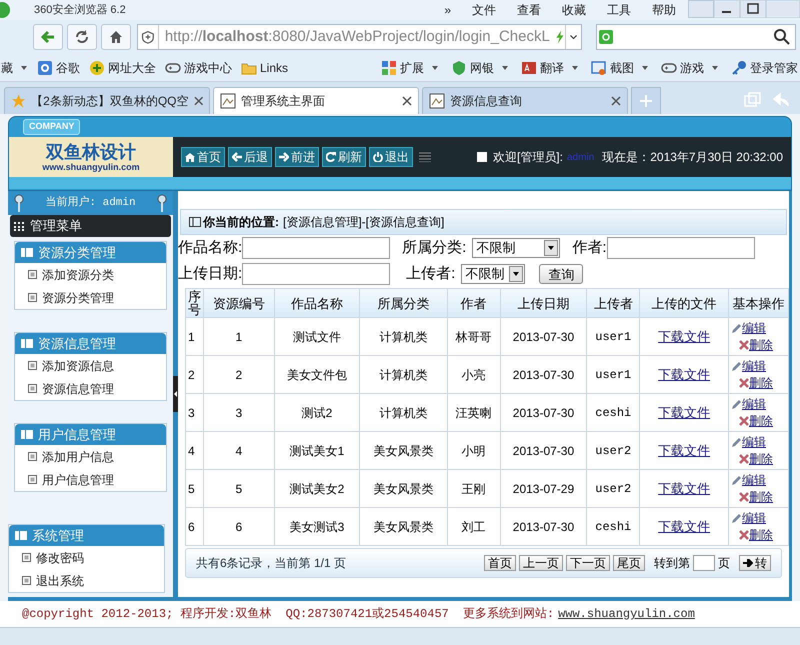 The width and height of the screenshot is (800, 645). I want to click on datetime-text: 现在是：2013年7月30日 20:32:00, so click(692, 157).